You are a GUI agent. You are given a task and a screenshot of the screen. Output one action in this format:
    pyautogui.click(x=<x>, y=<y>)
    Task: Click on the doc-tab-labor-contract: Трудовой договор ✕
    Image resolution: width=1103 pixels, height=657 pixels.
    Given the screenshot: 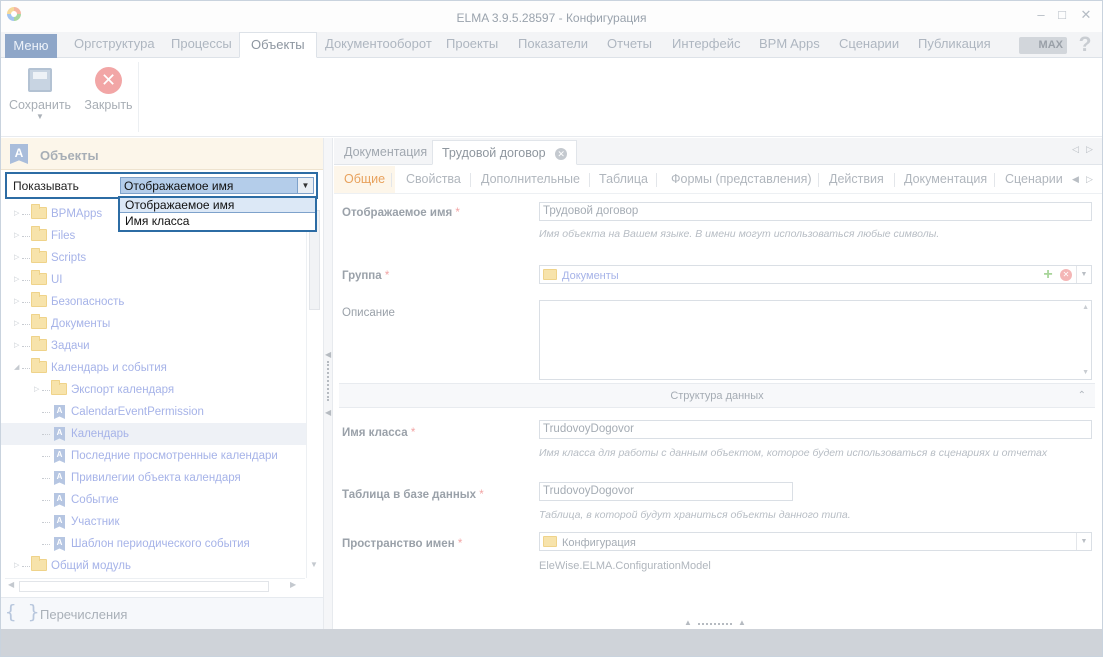 What is the action you would take?
    pyautogui.click(x=505, y=152)
    